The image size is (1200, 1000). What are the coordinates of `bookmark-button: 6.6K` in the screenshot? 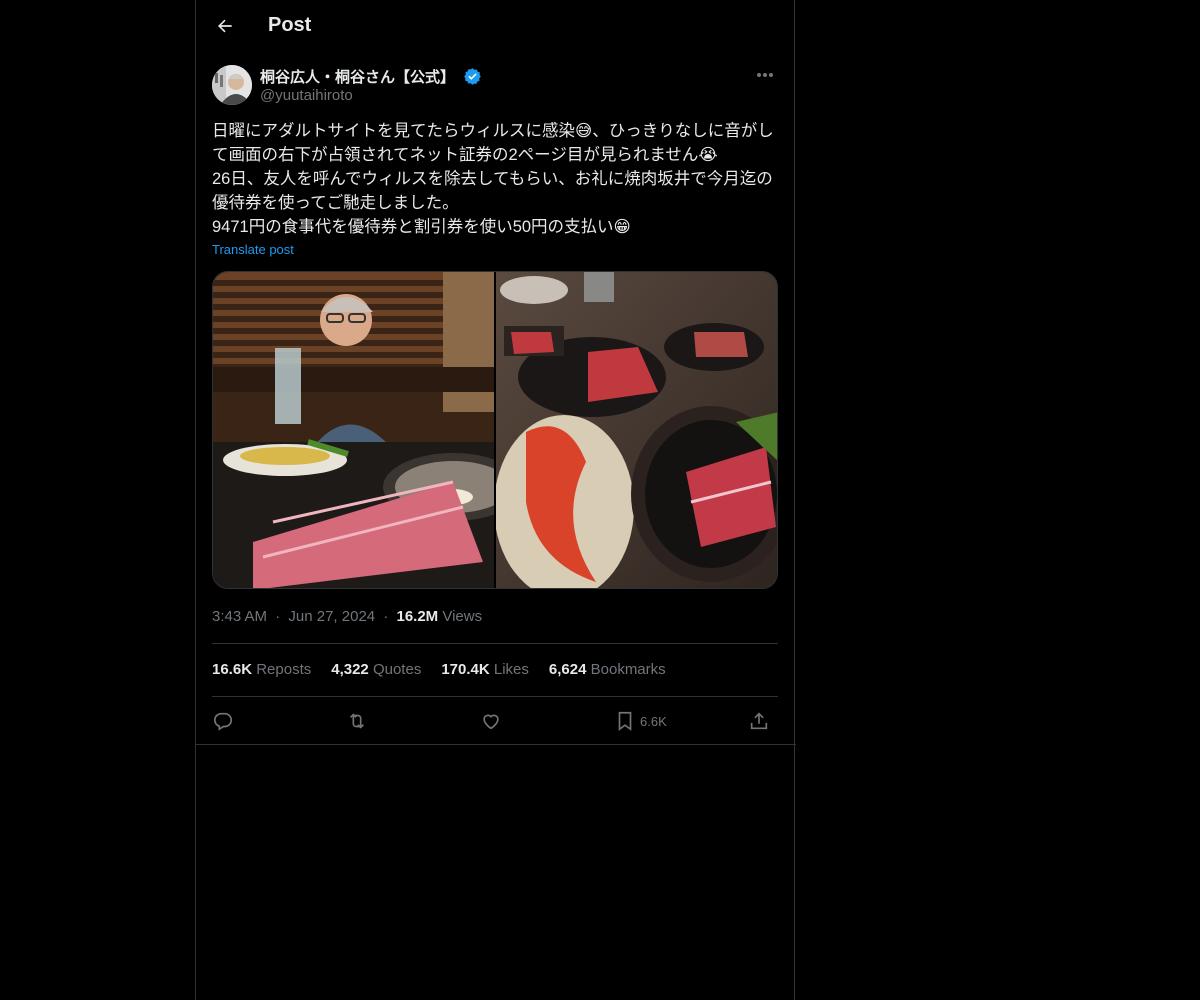 It's located at (640, 721).